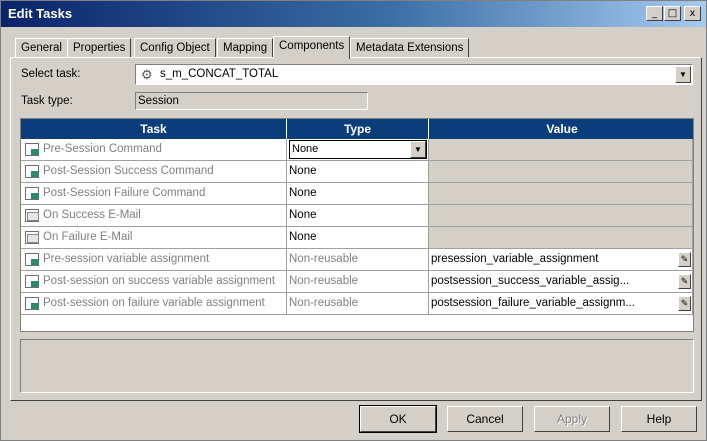 The image size is (707, 441). I want to click on task-cell: Pre-session variable assignment, so click(154, 259).